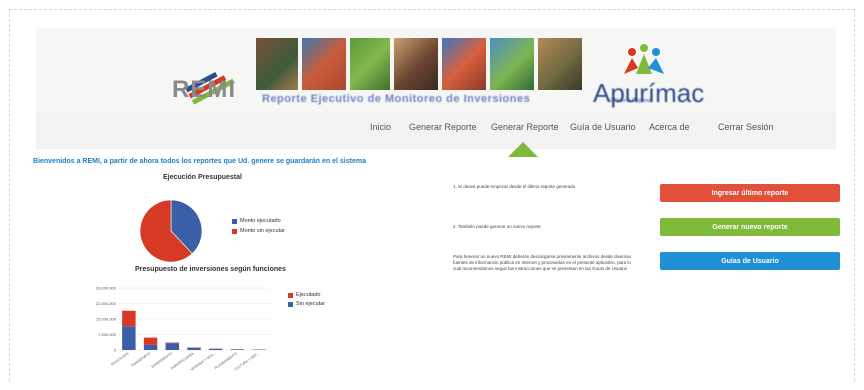 Image resolution: width=864 pixels, height=390 pixels. What do you see at coordinates (750, 227) in the screenshot?
I see `generar-nuevo-reporte-button: Generar nuevo reporte` at bounding box center [750, 227].